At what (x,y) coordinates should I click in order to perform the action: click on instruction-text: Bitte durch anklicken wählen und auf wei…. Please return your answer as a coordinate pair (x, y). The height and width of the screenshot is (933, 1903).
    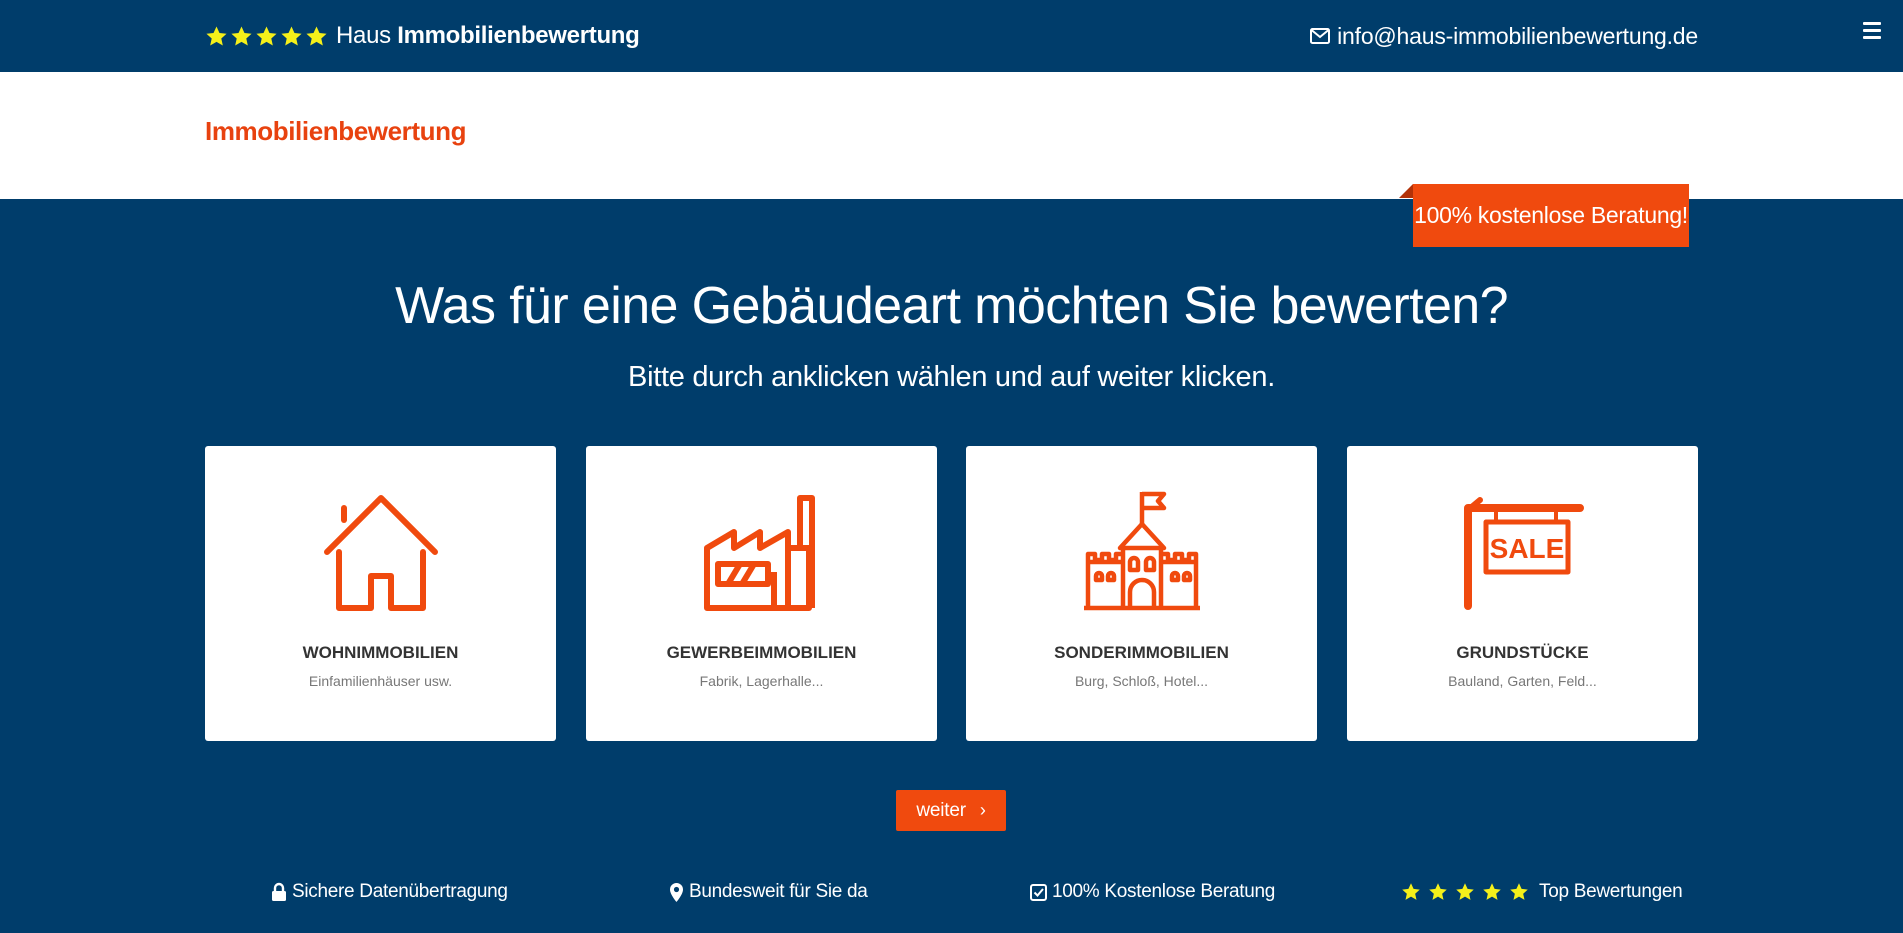
    Looking at the image, I should click on (951, 377).